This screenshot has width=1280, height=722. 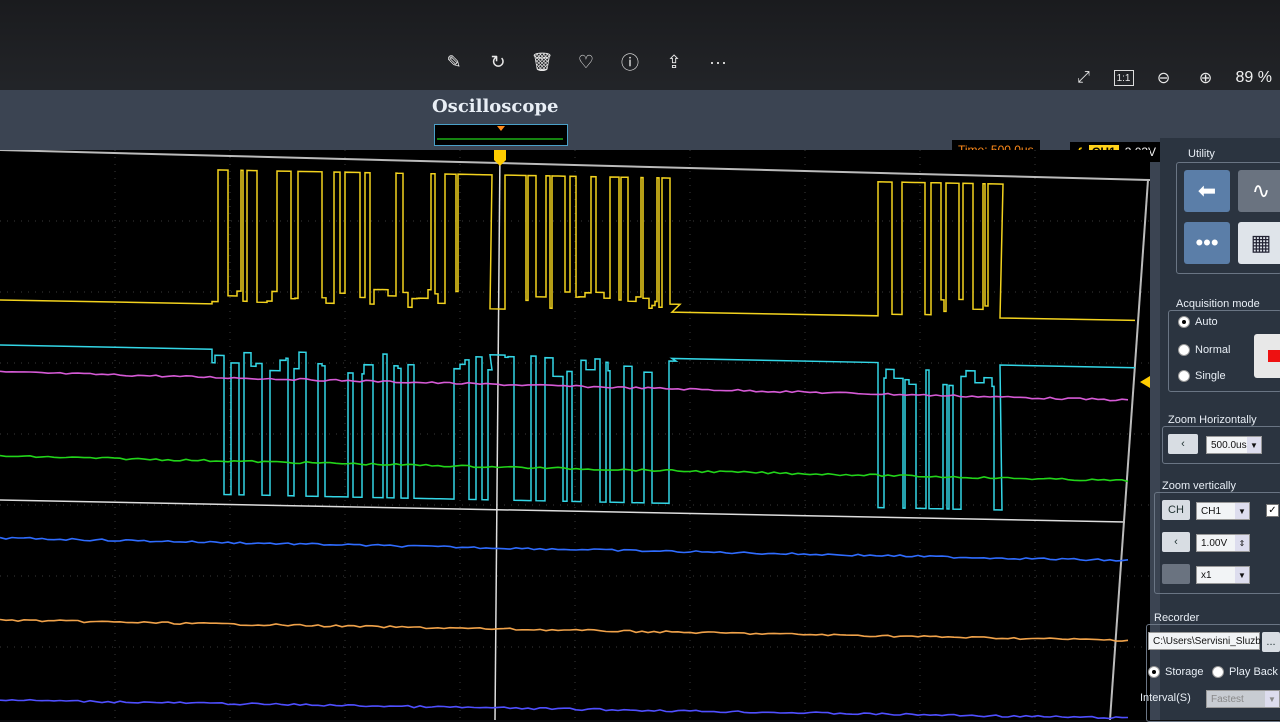 What do you see at coordinates (1177, 618) in the screenshot?
I see `recorder-title: Recorder` at bounding box center [1177, 618].